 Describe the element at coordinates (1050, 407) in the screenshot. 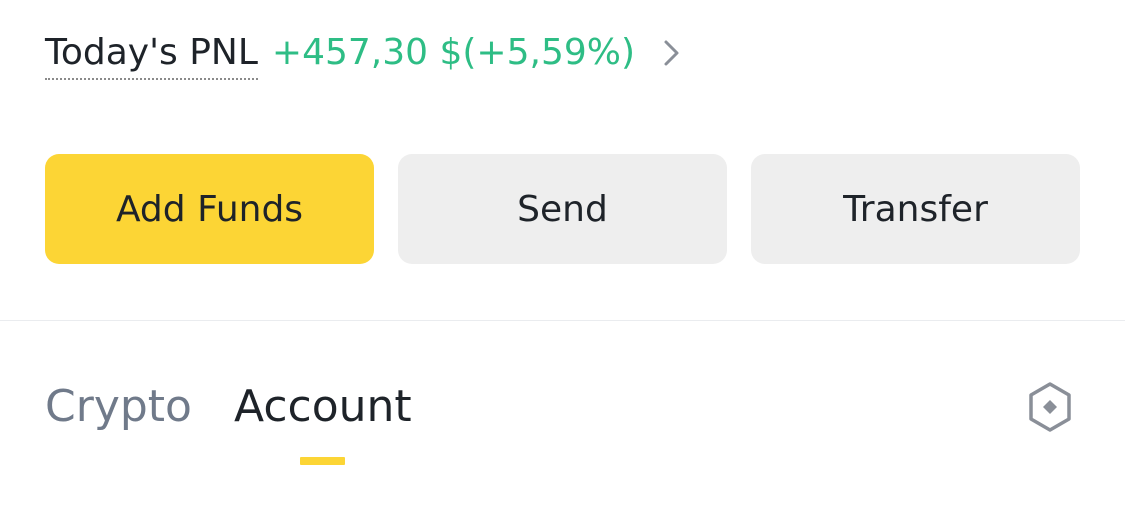

I see `hexagon-icon` at that location.